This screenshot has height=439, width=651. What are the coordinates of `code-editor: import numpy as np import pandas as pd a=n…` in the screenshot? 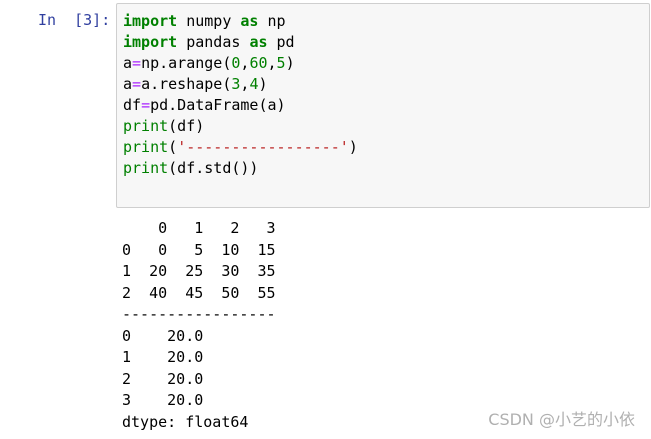 It's located at (240, 95).